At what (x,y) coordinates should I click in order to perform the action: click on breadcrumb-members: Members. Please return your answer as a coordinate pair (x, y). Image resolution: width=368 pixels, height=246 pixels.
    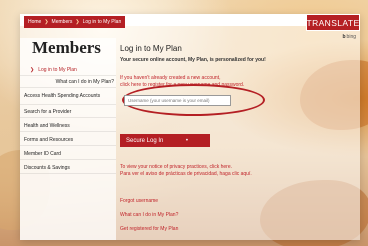
    Looking at the image, I should click on (62, 22).